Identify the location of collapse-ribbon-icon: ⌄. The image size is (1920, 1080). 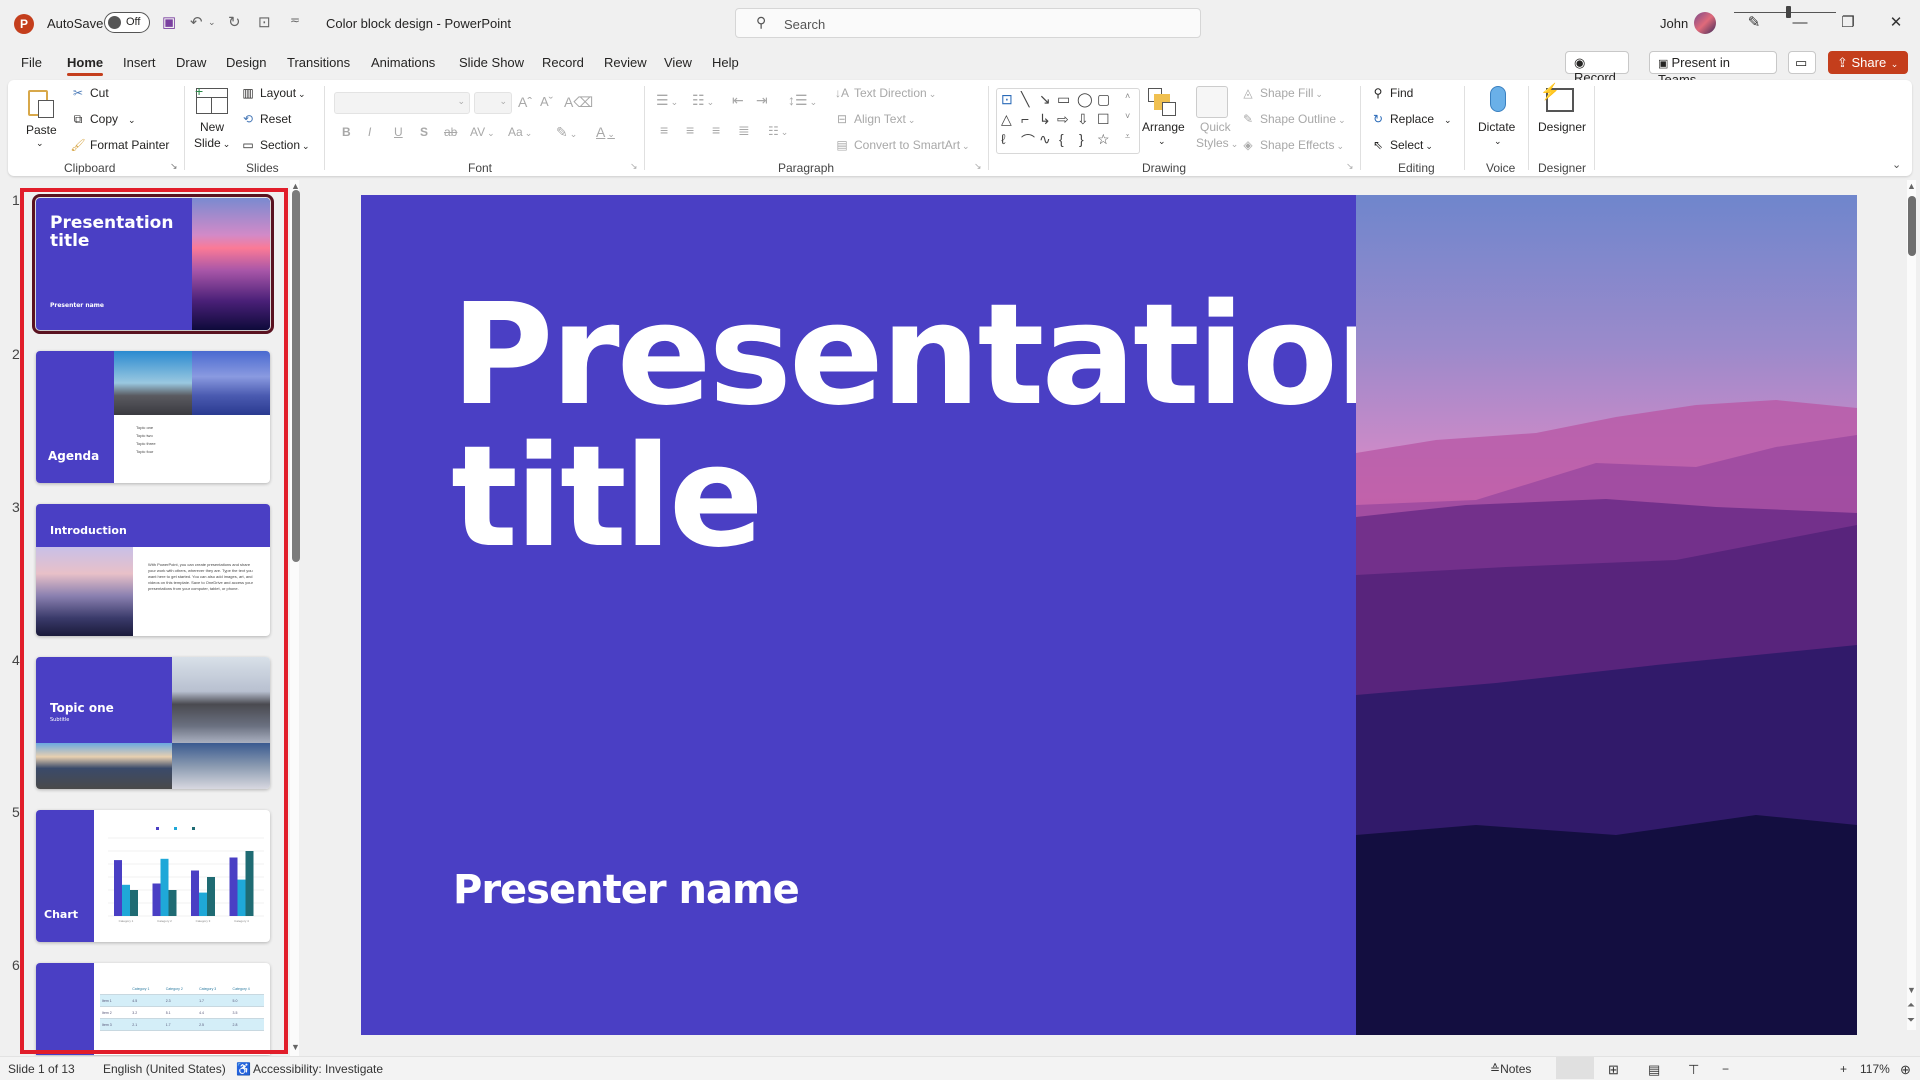
(1896, 164).